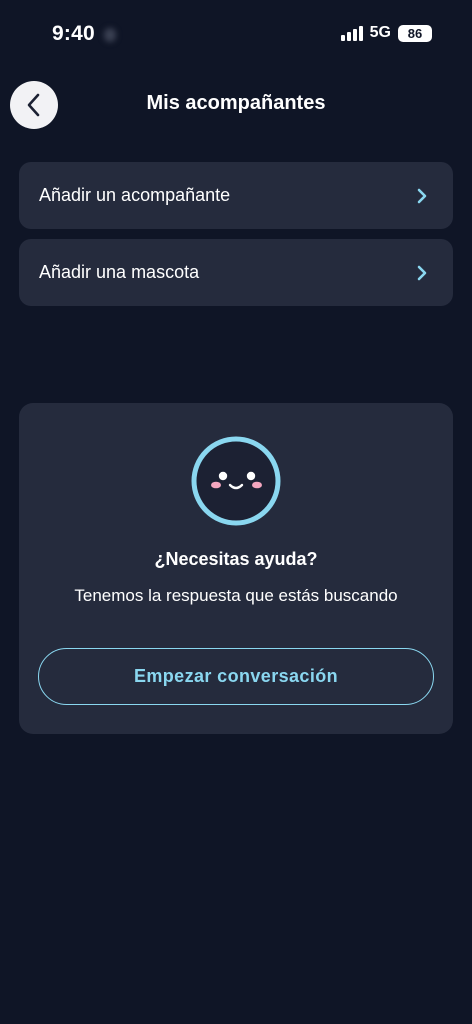  What do you see at coordinates (73, 33) in the screenshot?
I see `status-time: 9:40` at bounding box center [73, 33].